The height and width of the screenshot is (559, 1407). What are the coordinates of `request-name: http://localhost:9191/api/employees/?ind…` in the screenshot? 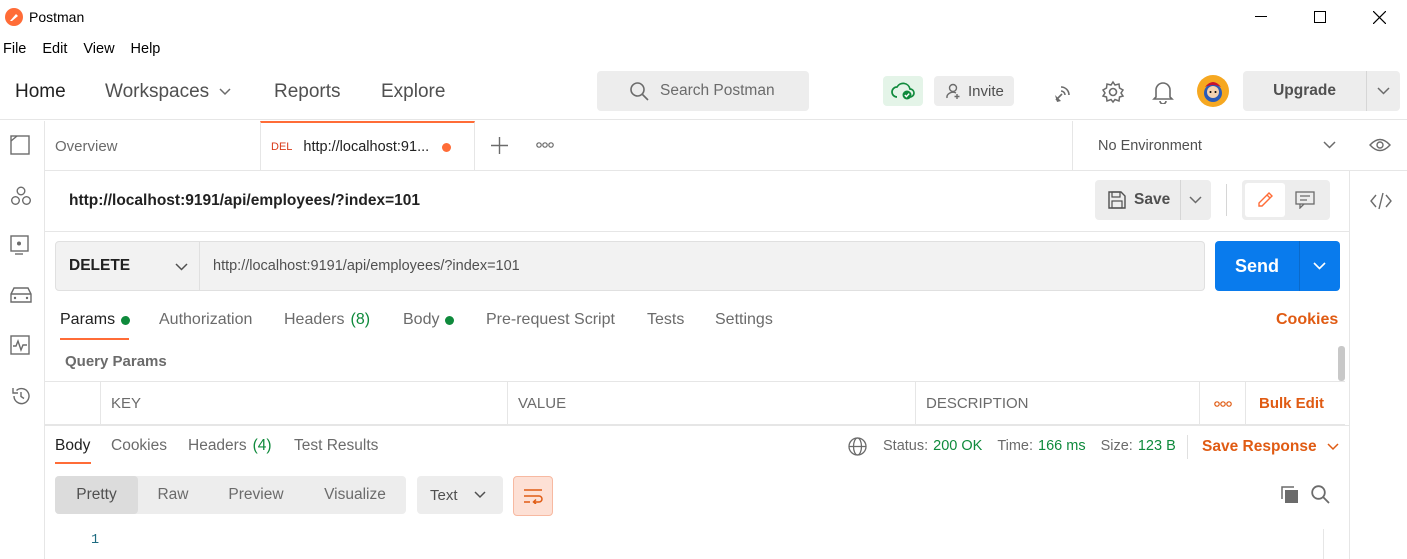 It's located at (244, 201).